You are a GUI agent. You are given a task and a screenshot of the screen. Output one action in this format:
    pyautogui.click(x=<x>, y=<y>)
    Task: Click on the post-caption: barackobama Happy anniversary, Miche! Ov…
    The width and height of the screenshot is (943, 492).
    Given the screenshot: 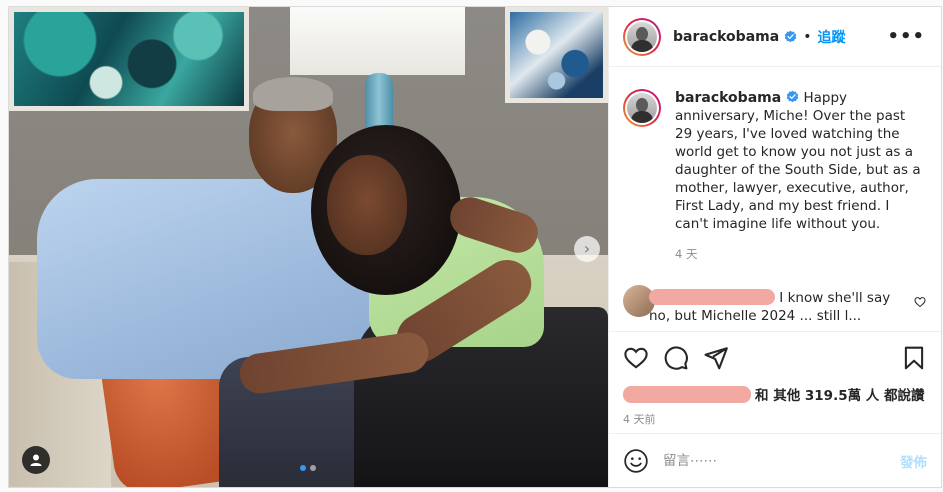 What is the action you would take?
    pyautogui.click(x=774, y=176)
    